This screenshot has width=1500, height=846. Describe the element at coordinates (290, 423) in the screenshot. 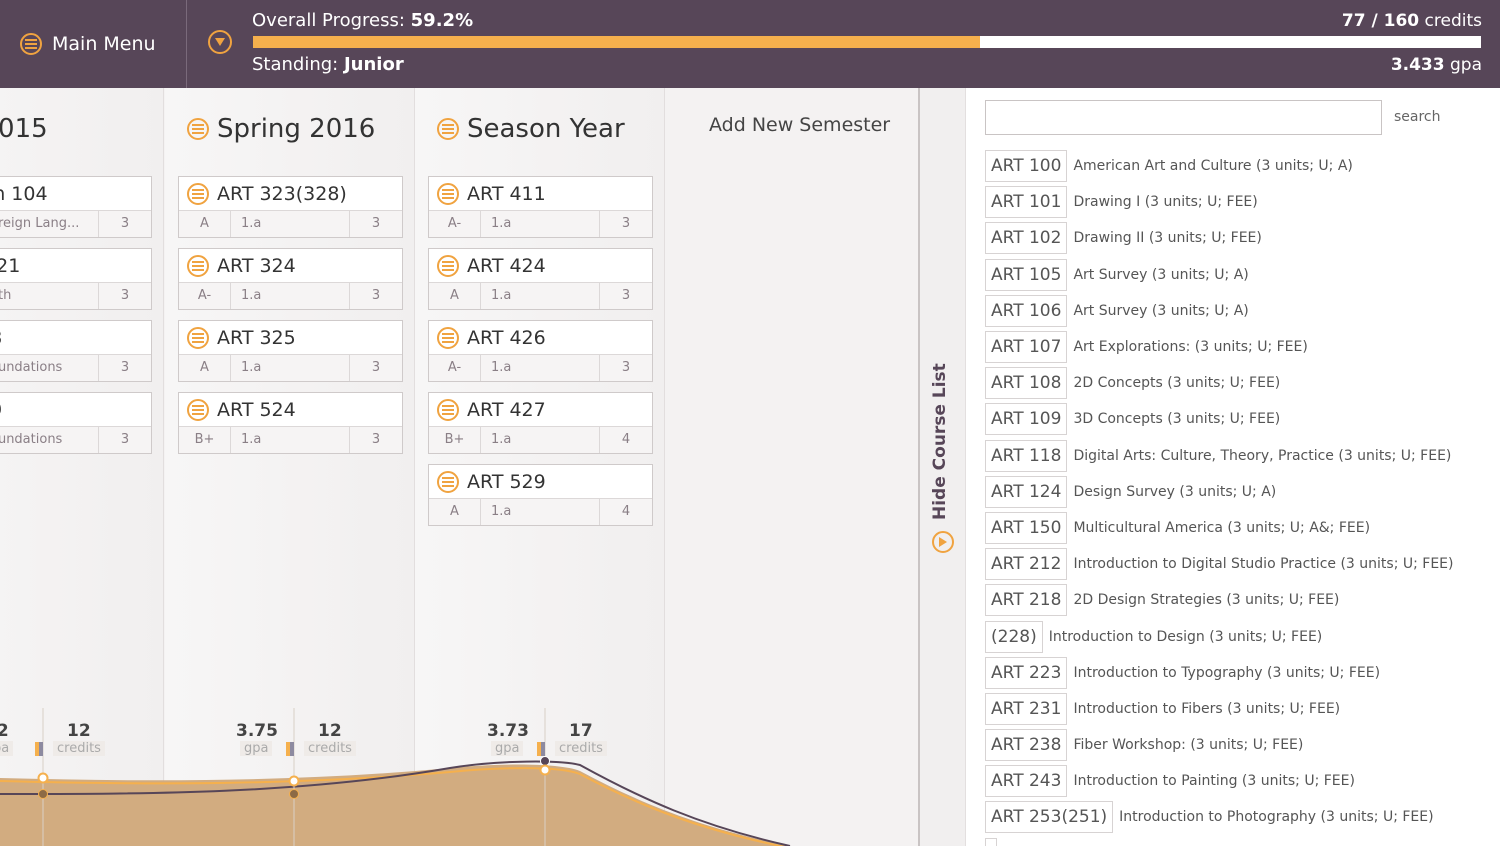

I see `course-card: ART 524 B+ 1.a 3` at that location.